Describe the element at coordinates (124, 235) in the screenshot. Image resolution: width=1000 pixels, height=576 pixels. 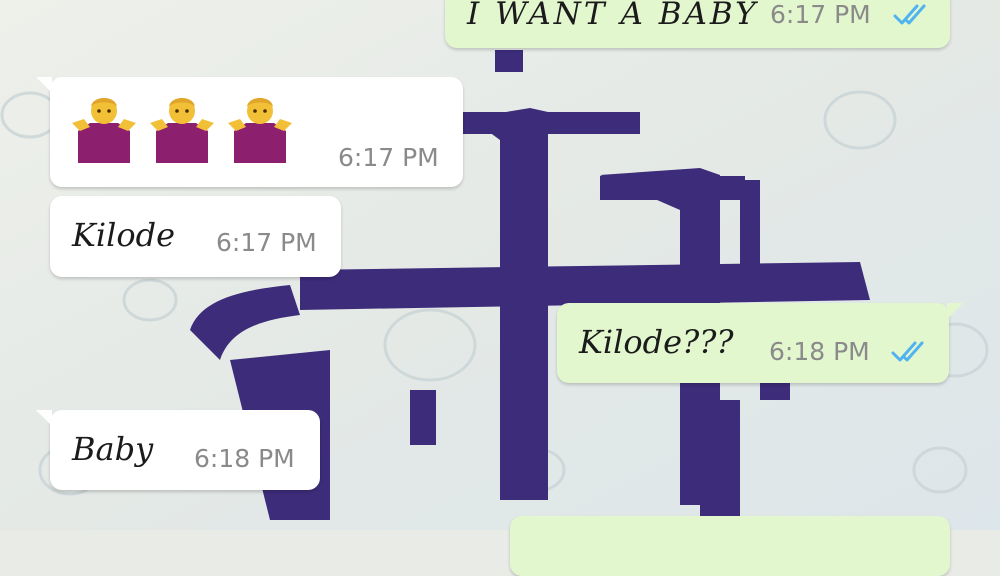
I see `message-text: Kilode` at that location.